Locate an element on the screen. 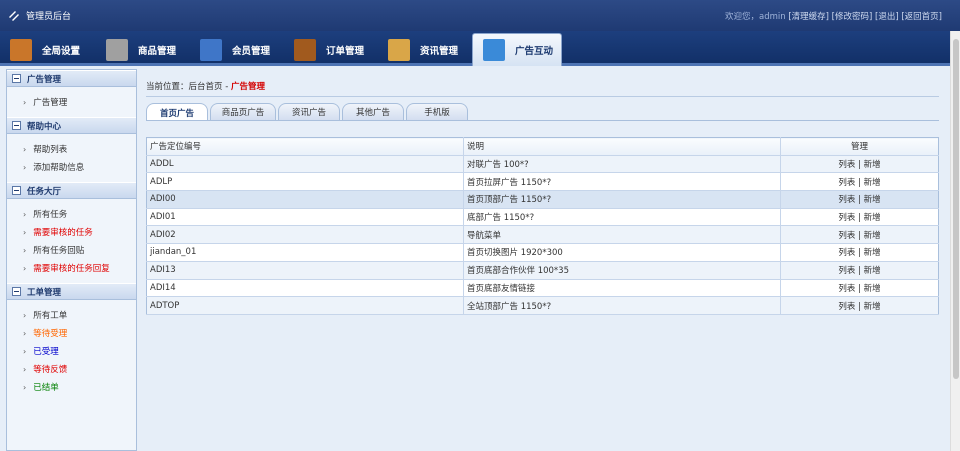  table-row: ADI14 首页底部友情链接 列表 | 新增 is located at coordinates (542, 288).